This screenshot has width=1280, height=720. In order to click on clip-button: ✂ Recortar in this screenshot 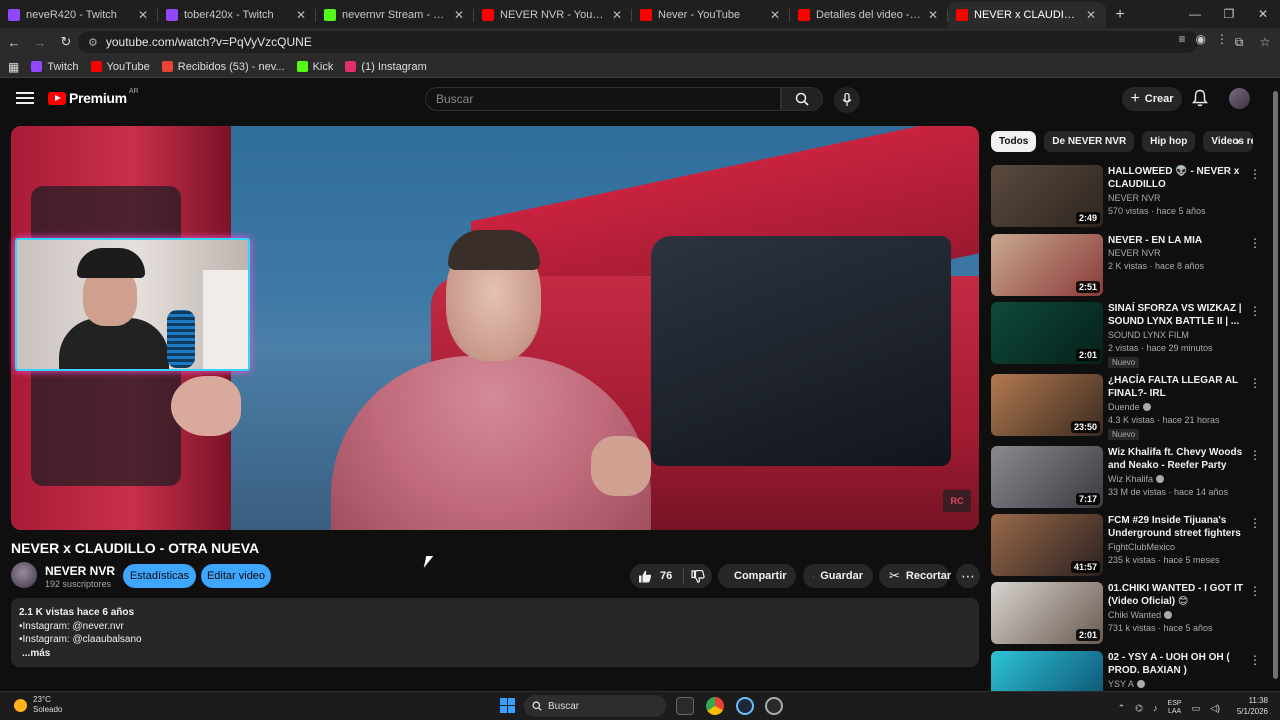, I will do `click(915, 576)`.